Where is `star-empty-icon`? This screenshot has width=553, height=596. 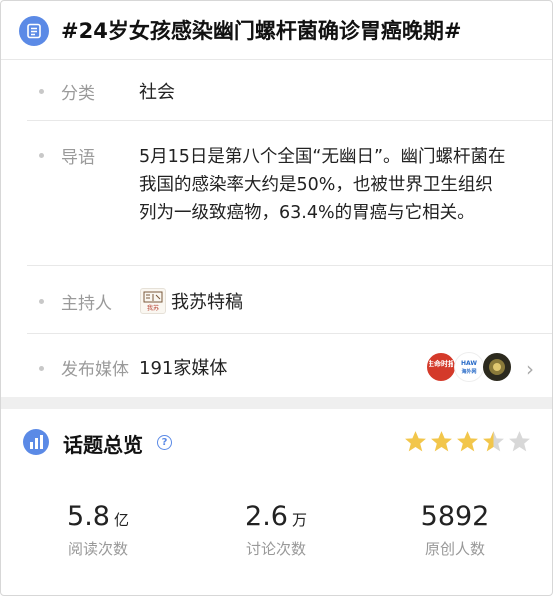
star-empty-icon is located at coordinates (519, 441).